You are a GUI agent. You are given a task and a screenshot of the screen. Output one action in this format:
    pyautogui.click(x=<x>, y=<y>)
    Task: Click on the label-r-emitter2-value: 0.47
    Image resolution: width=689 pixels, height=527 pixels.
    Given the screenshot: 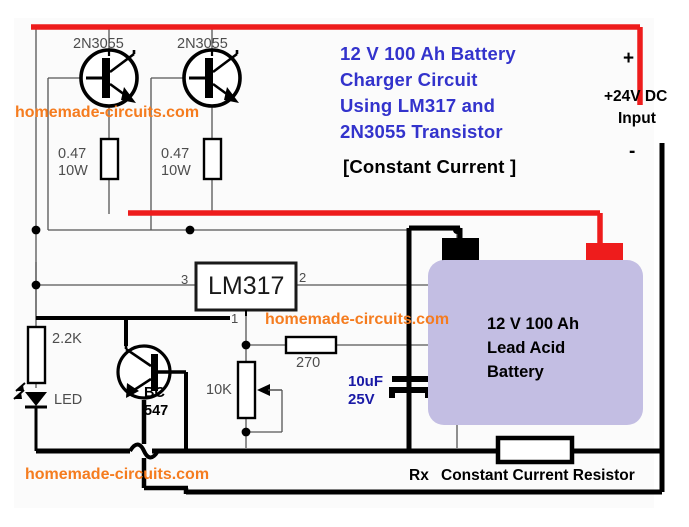 What is the action you would take?
    pyautogui.click(x=175, y=154)
    